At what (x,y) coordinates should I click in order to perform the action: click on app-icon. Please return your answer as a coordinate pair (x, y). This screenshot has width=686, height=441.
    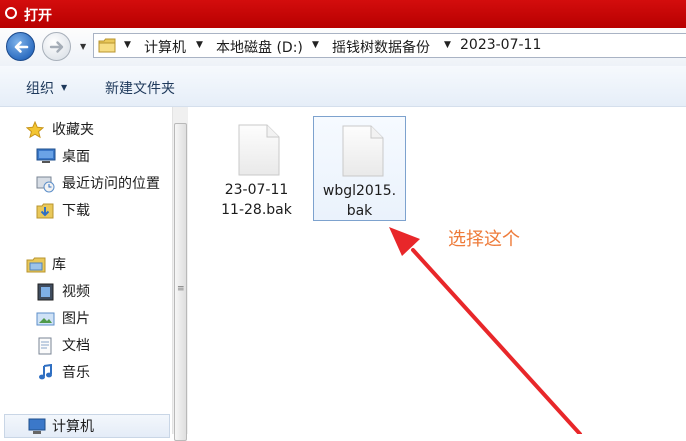
    Looking at the image, I should click on (11, 13).